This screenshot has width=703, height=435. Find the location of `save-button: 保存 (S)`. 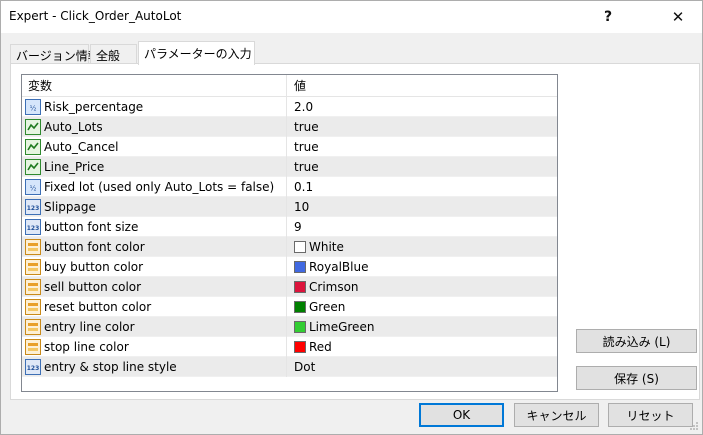

save-button: 保存 (S) is located at coordinates (636, 378).